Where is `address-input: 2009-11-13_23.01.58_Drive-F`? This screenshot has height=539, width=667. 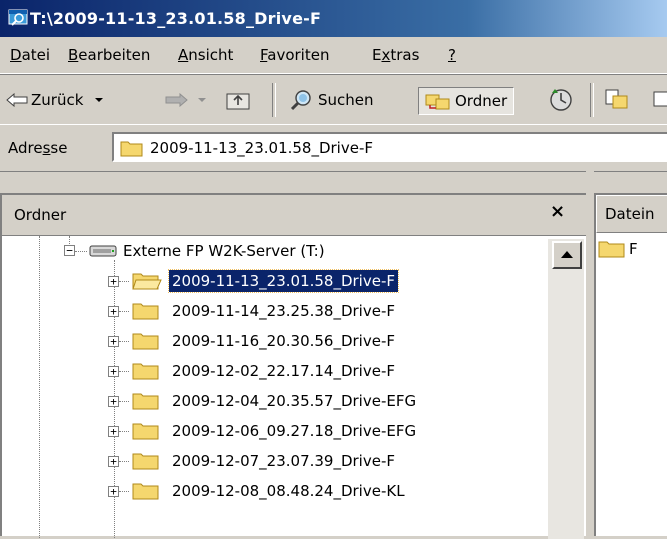
address-input: 2009-11-13_23.01.58_Drive-F is located at coordinates (389, 147).